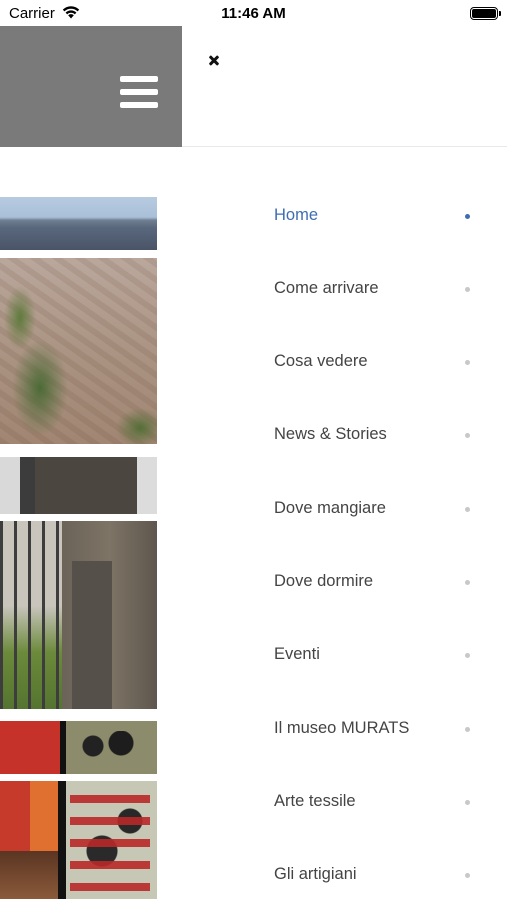 Image resolution: width=507 pixels, height=900 pixels. What do you see at coordinates (78, 615) in the screenshot?
I see `iron-gate-photo` at bounding box center [78, 615].